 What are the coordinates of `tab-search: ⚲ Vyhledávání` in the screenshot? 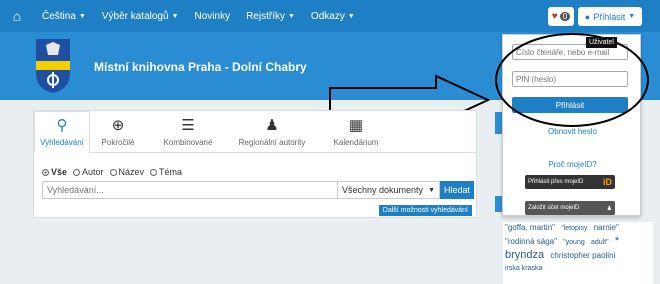 It's located at (62, 132).